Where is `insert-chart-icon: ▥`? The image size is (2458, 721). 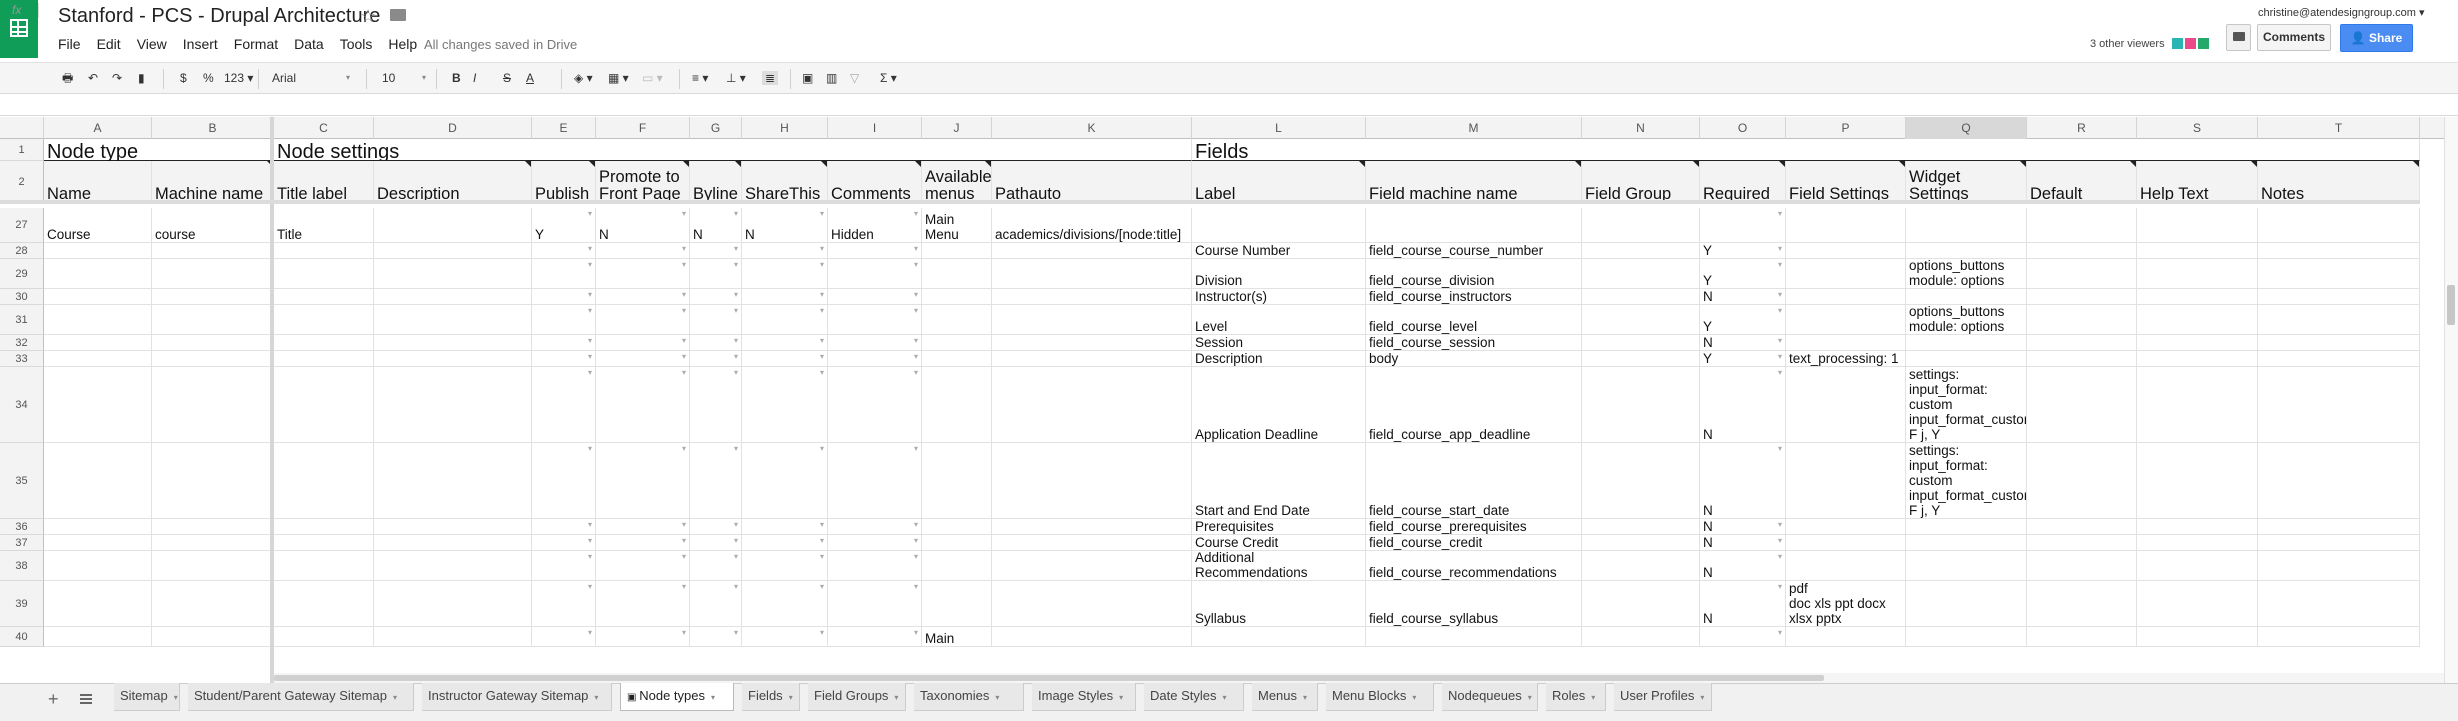
insert-chart-icon: ▥ is located at coordinates (831, 78).